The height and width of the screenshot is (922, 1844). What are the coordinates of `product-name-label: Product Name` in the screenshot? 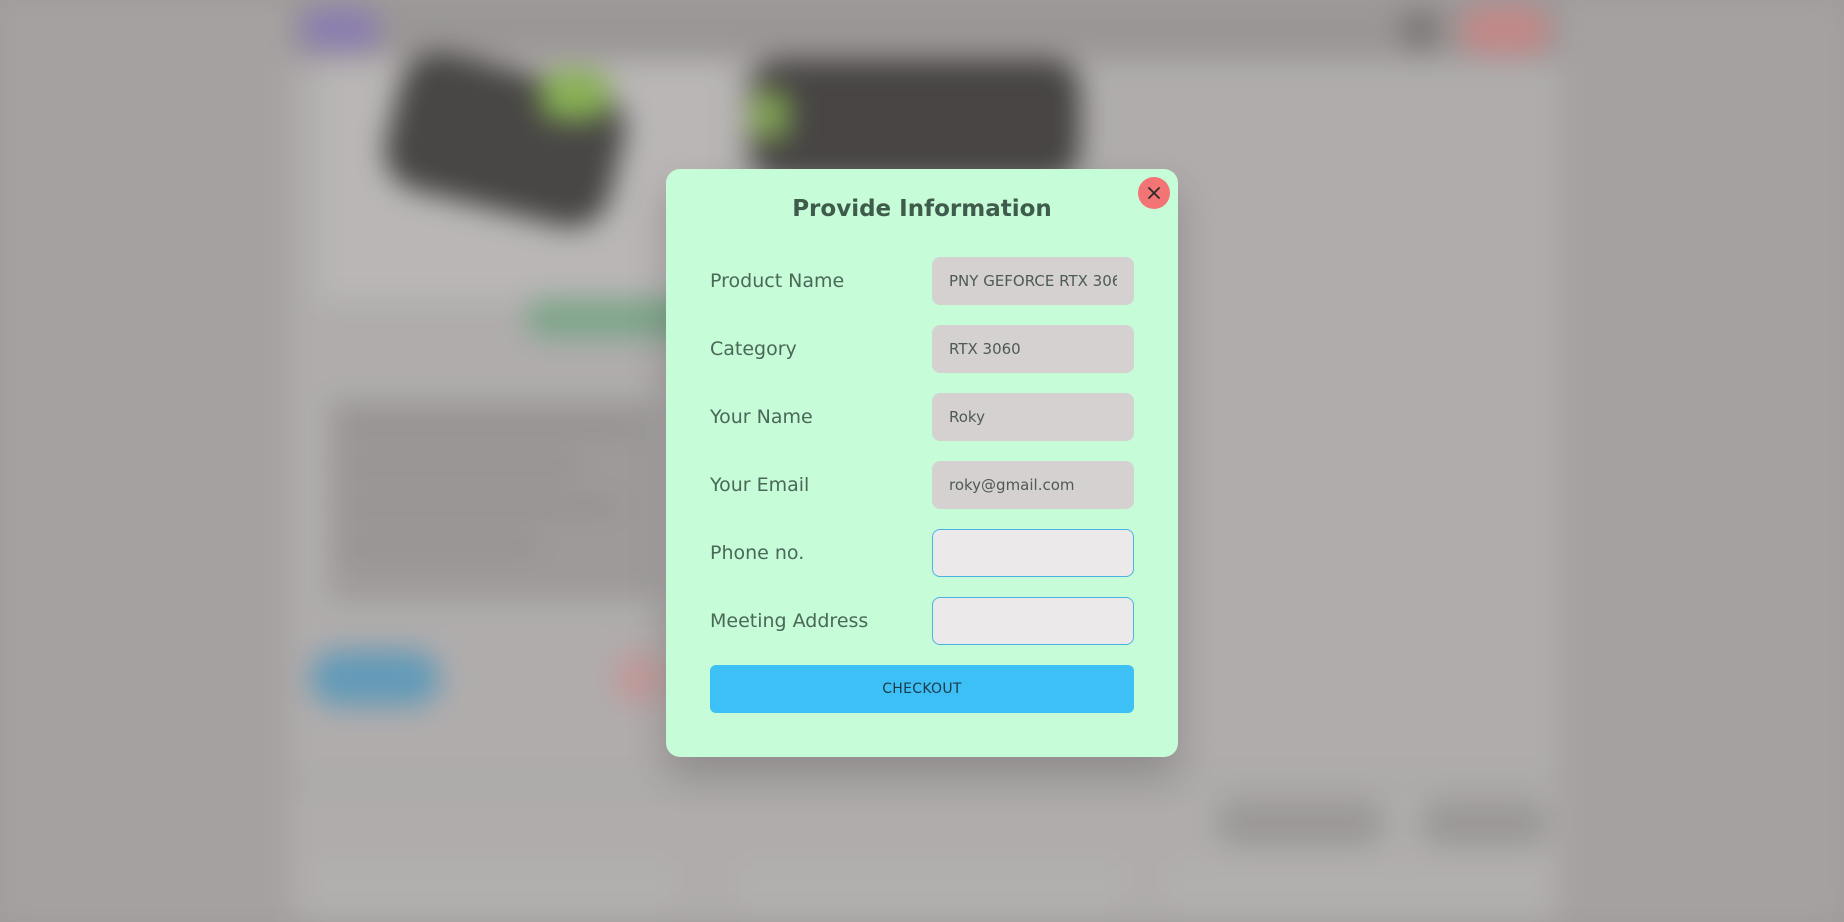 It's located at (777, 281).